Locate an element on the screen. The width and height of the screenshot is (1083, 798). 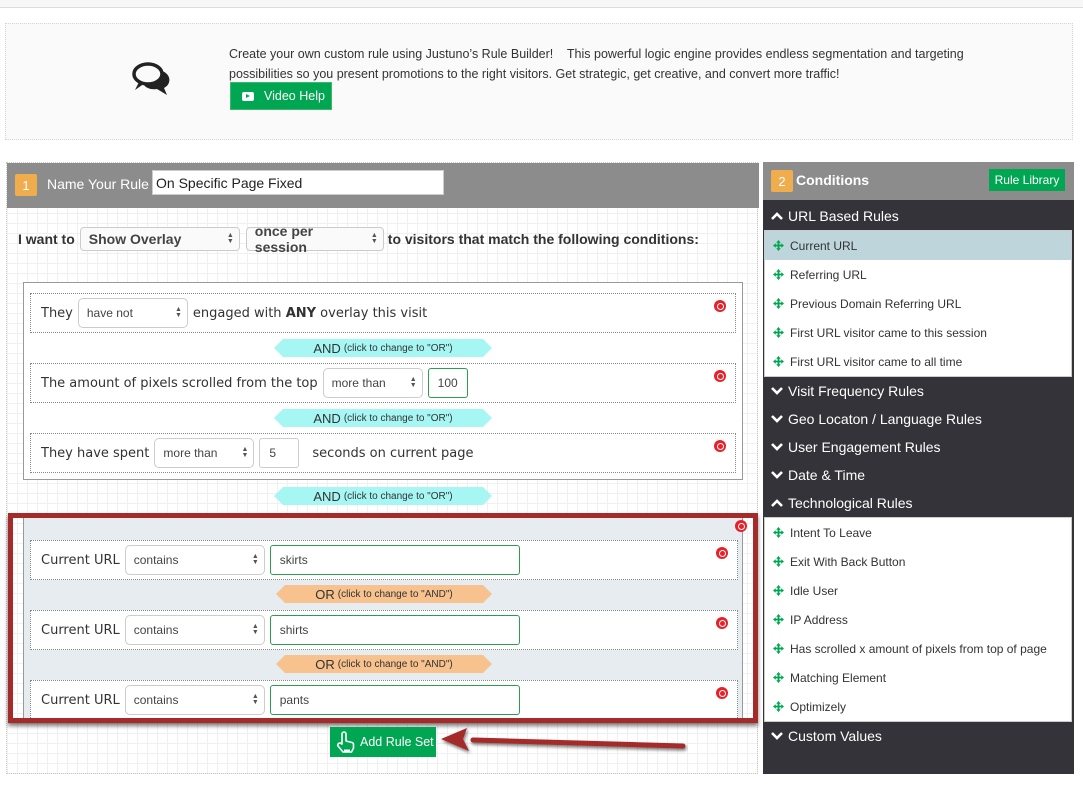
seconds-input: 5 is located at coordinates (279, 453).